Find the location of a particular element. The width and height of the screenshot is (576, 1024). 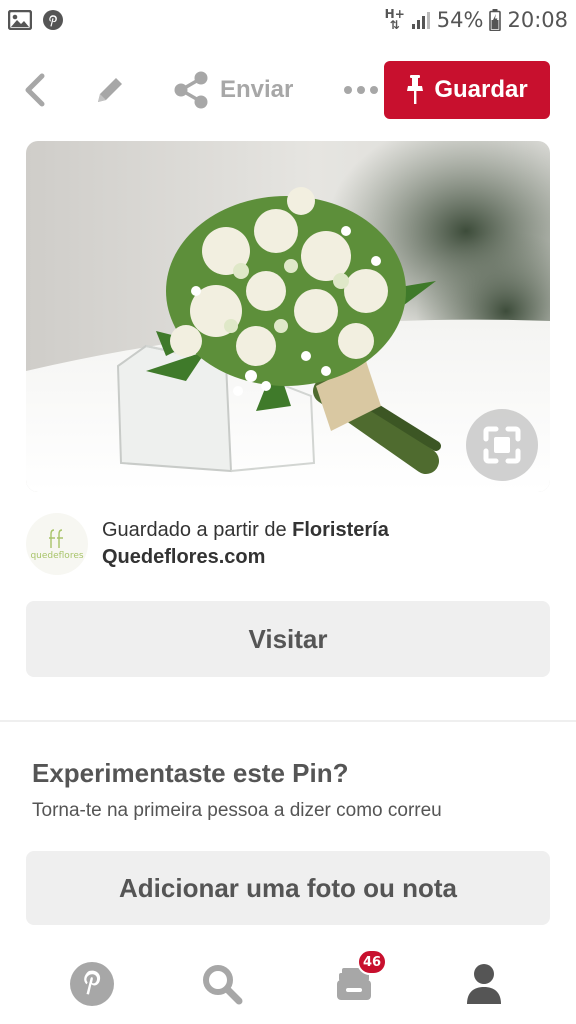

image-icon is located at coordinates (20, 20).